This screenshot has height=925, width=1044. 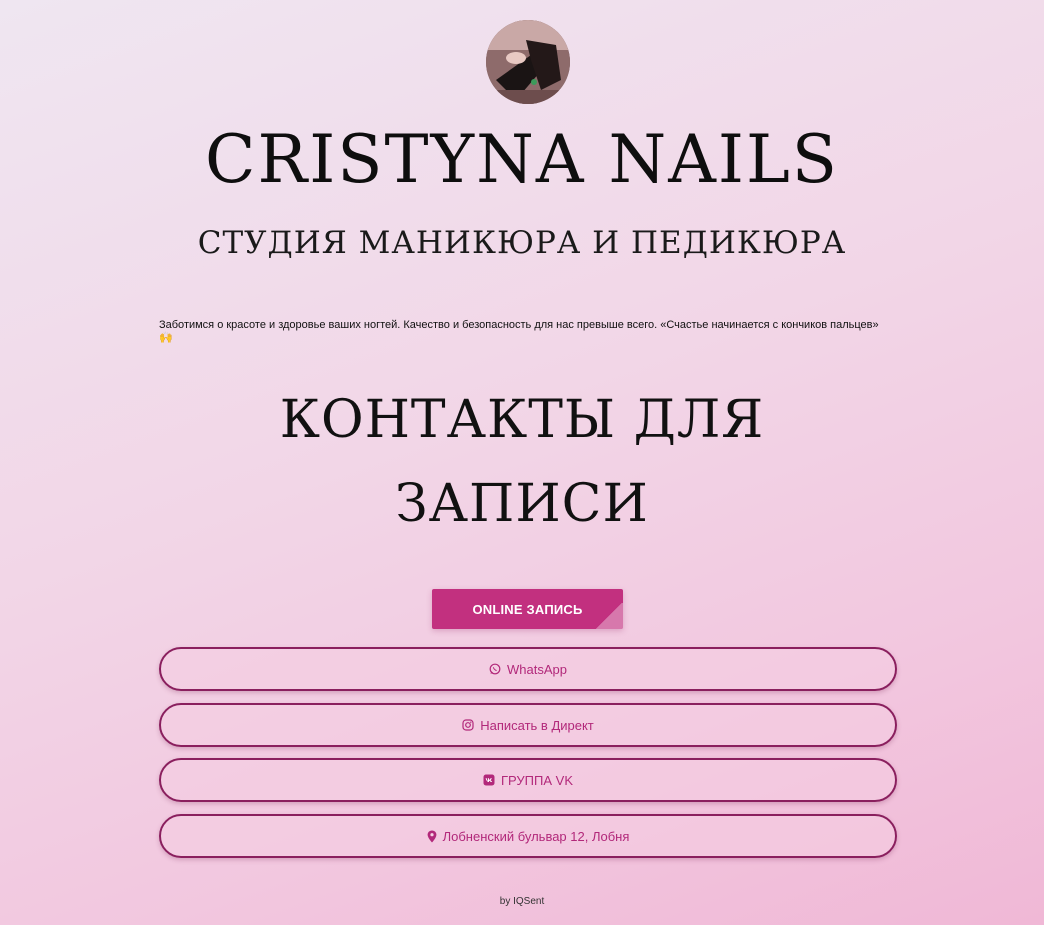 What do you see at coordinates (468, 725) in the screenshot?
I see `instagram-icon` at bounding box center [468, 725].